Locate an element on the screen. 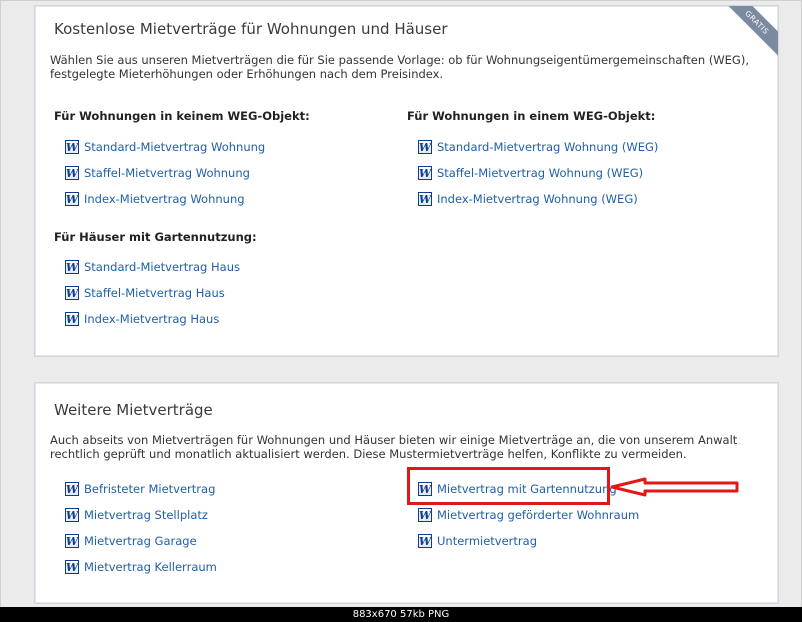  link-label: Mietvertrag mit Gartennutzung is located at coordinates (527, 489).